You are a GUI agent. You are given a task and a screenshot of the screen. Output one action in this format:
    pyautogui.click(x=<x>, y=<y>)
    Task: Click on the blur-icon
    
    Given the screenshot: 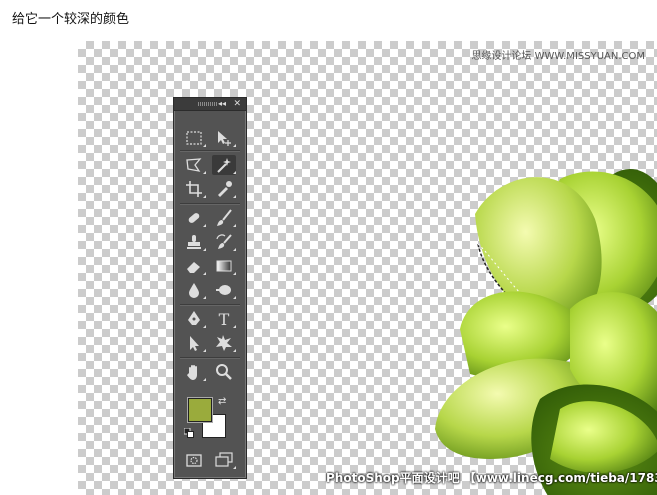 What is the action you would take?
    pyautogui.click(x=194, y=290)
    